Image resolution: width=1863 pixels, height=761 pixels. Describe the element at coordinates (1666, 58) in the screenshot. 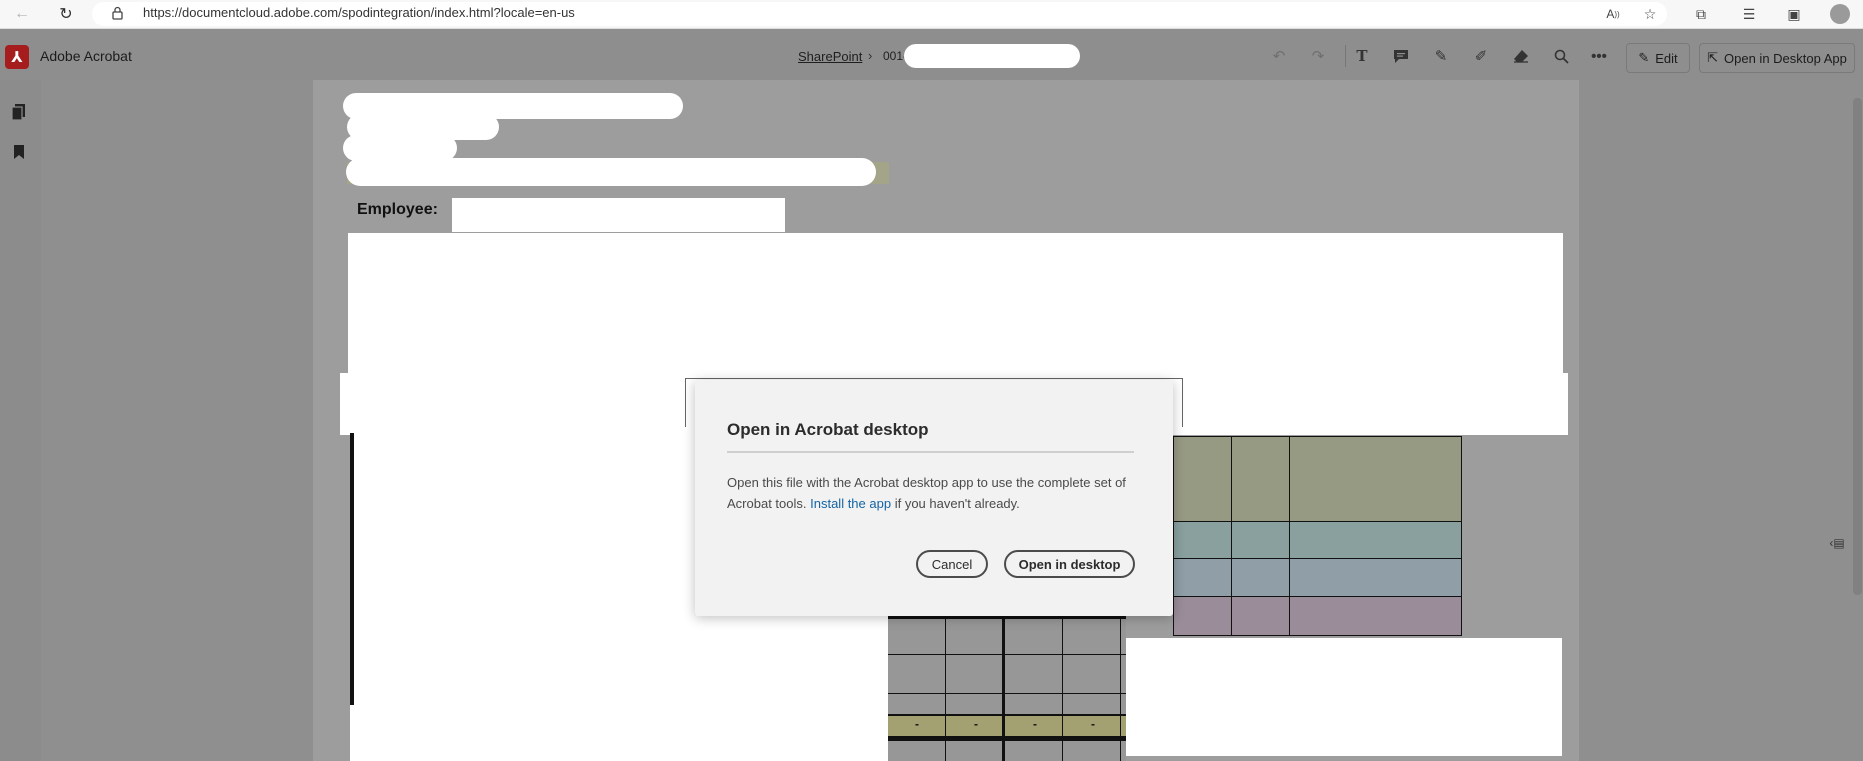

I see `edit-button-label: Edit` at that location.